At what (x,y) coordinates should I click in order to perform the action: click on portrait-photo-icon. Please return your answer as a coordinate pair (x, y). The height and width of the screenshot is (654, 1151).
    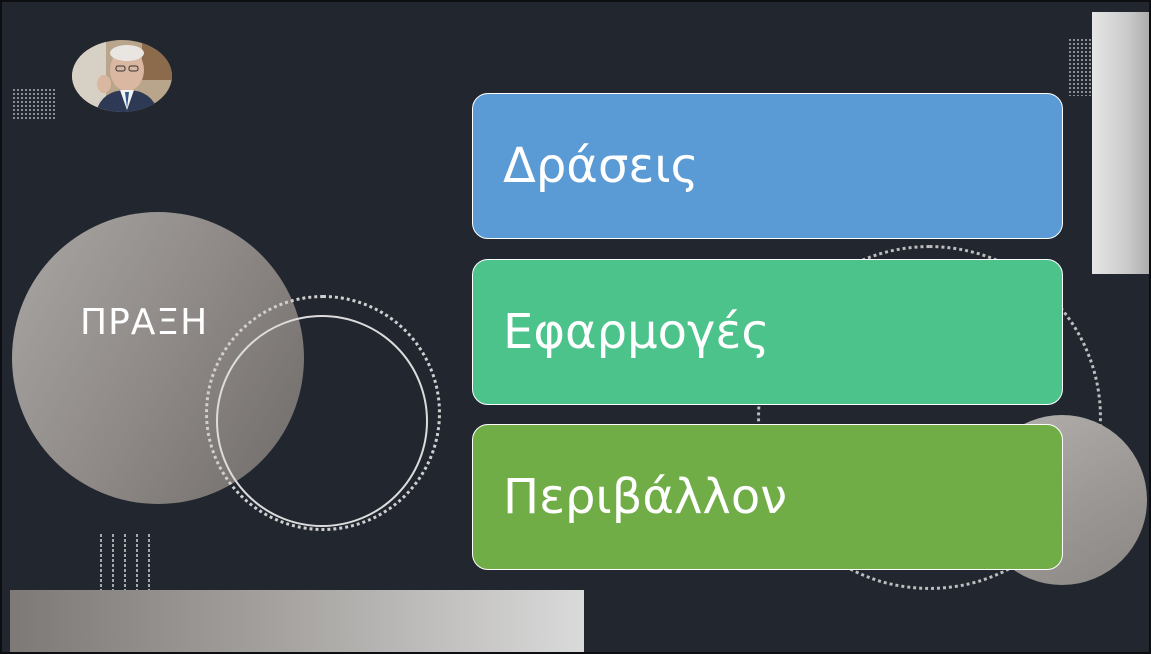
    Looking at the image, I should click on (122, 76).